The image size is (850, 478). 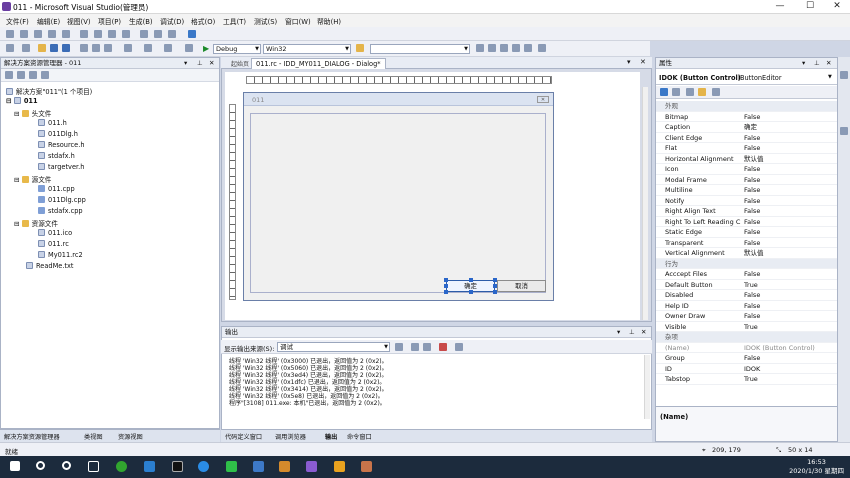 What do you see at coordinates (746, 232) in the screenshot?
I see `prop-row: Static Edge False` at bounding box center [746, 232].